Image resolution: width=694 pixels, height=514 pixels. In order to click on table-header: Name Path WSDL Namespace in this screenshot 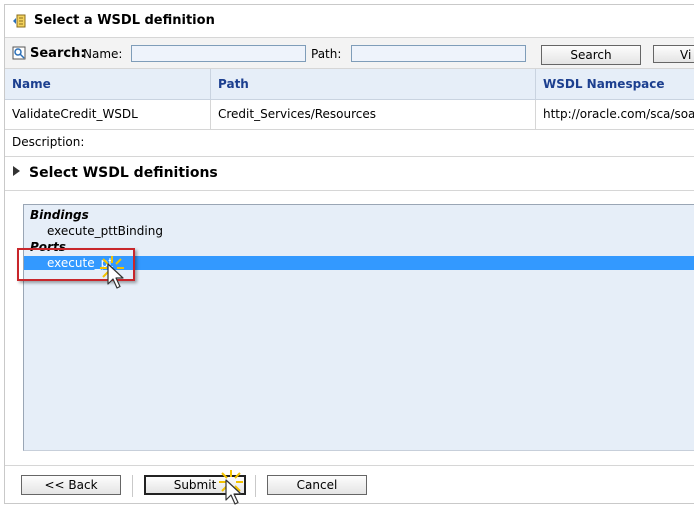, I will do `click(349, 84)`.